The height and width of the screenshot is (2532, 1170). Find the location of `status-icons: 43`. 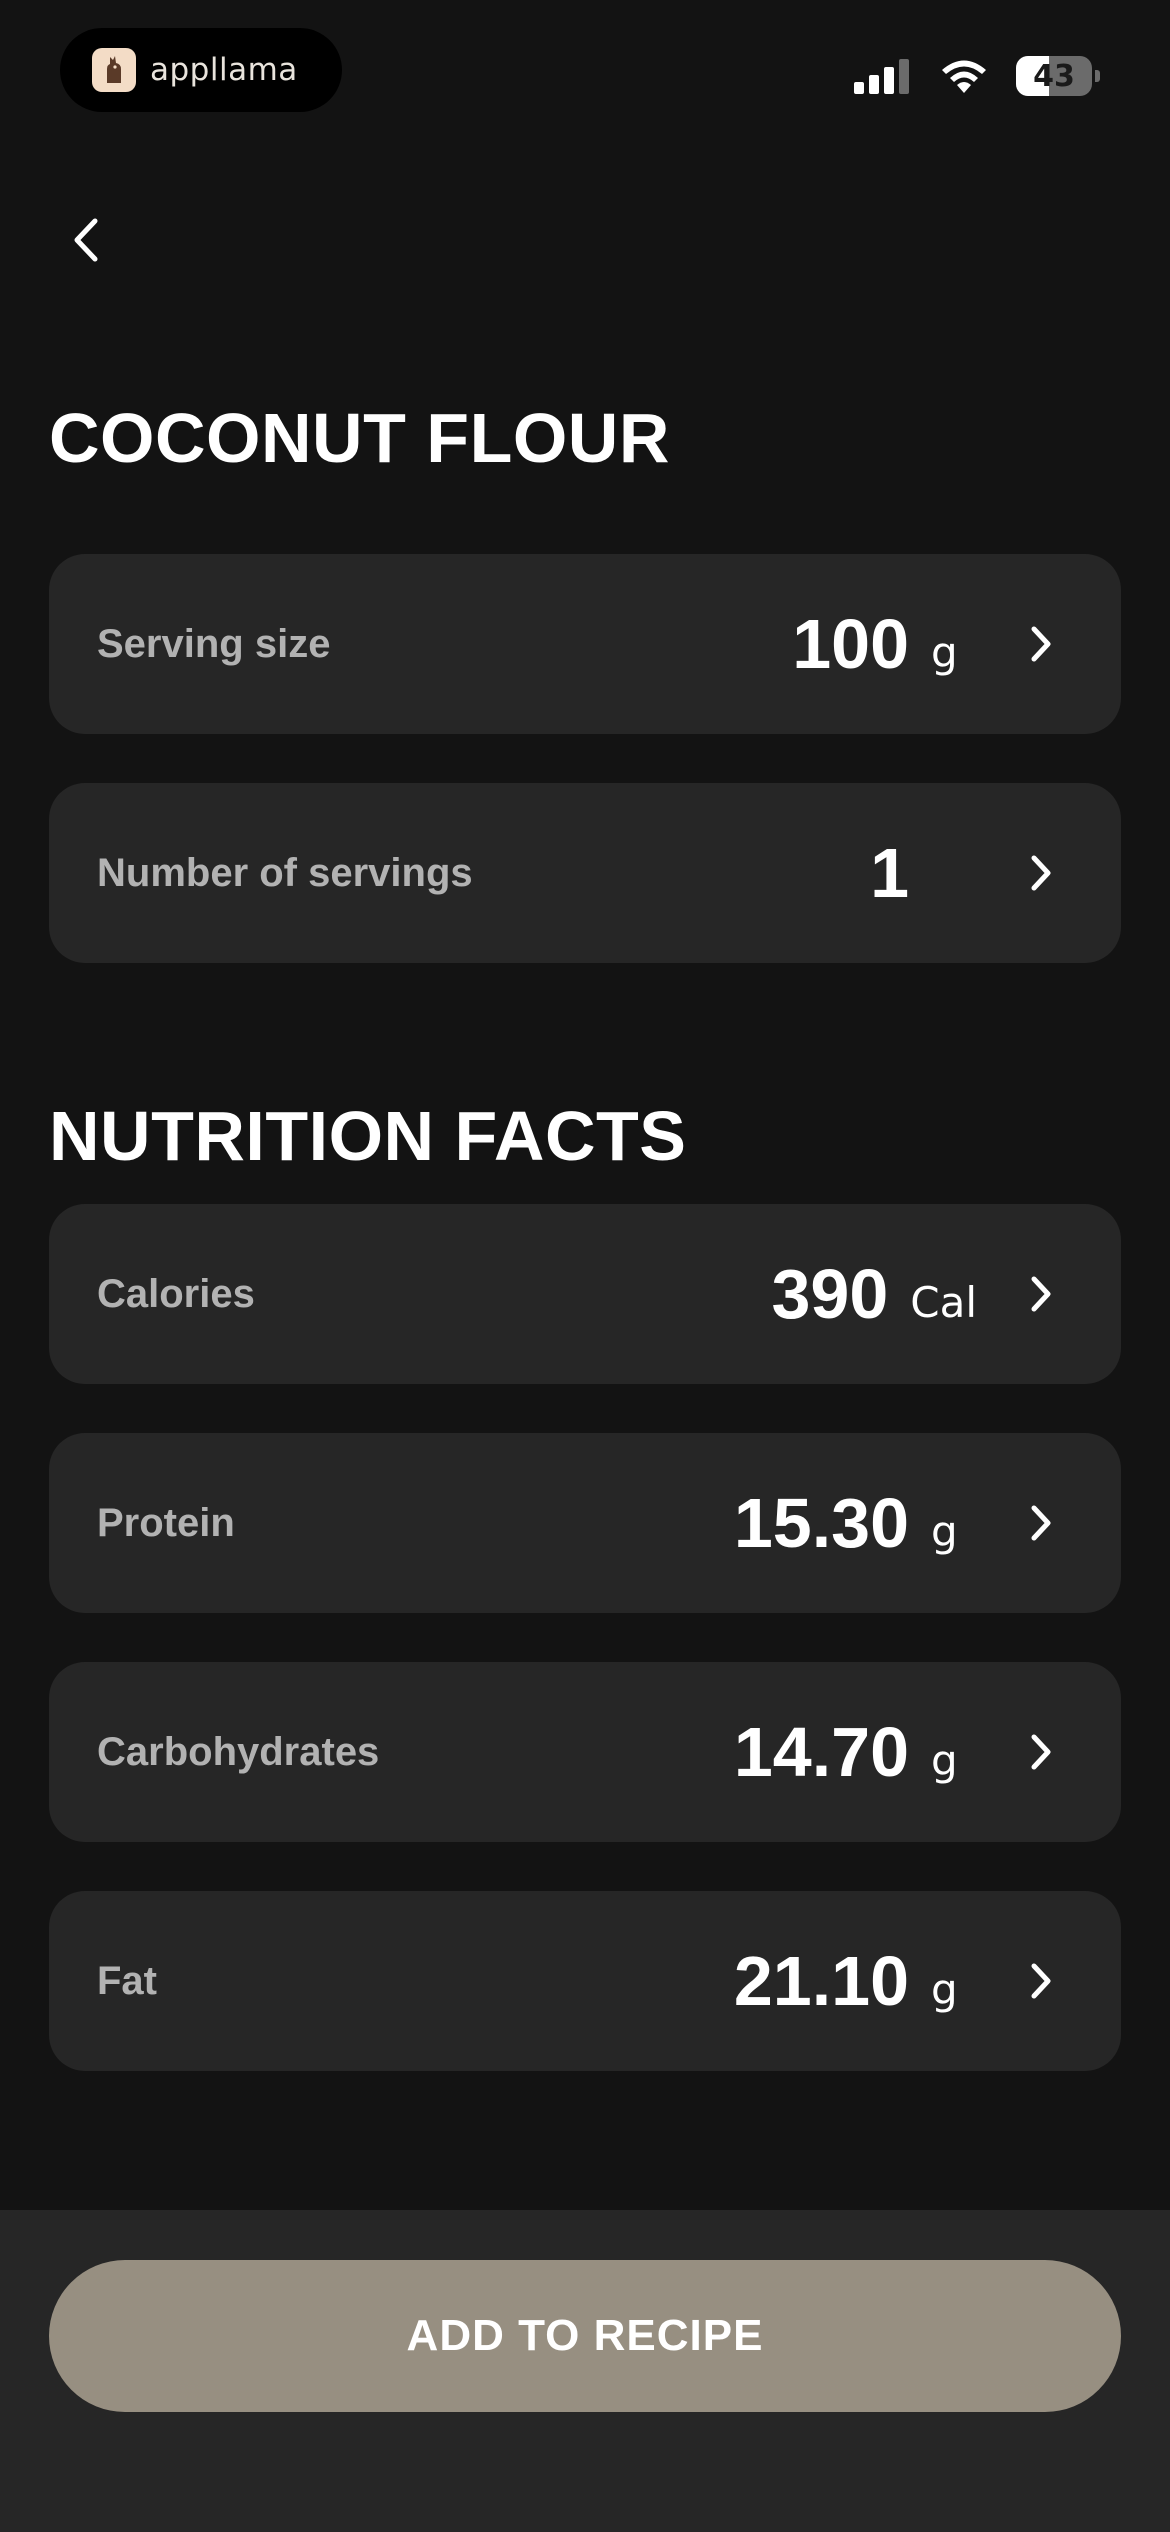

status-icons: 43 is located at coordinates (977, 76).